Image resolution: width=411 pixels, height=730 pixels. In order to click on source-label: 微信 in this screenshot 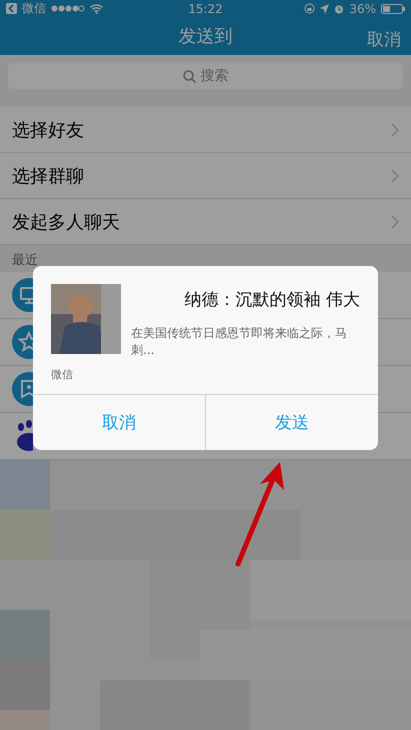, I will do `click(62, 374)`.